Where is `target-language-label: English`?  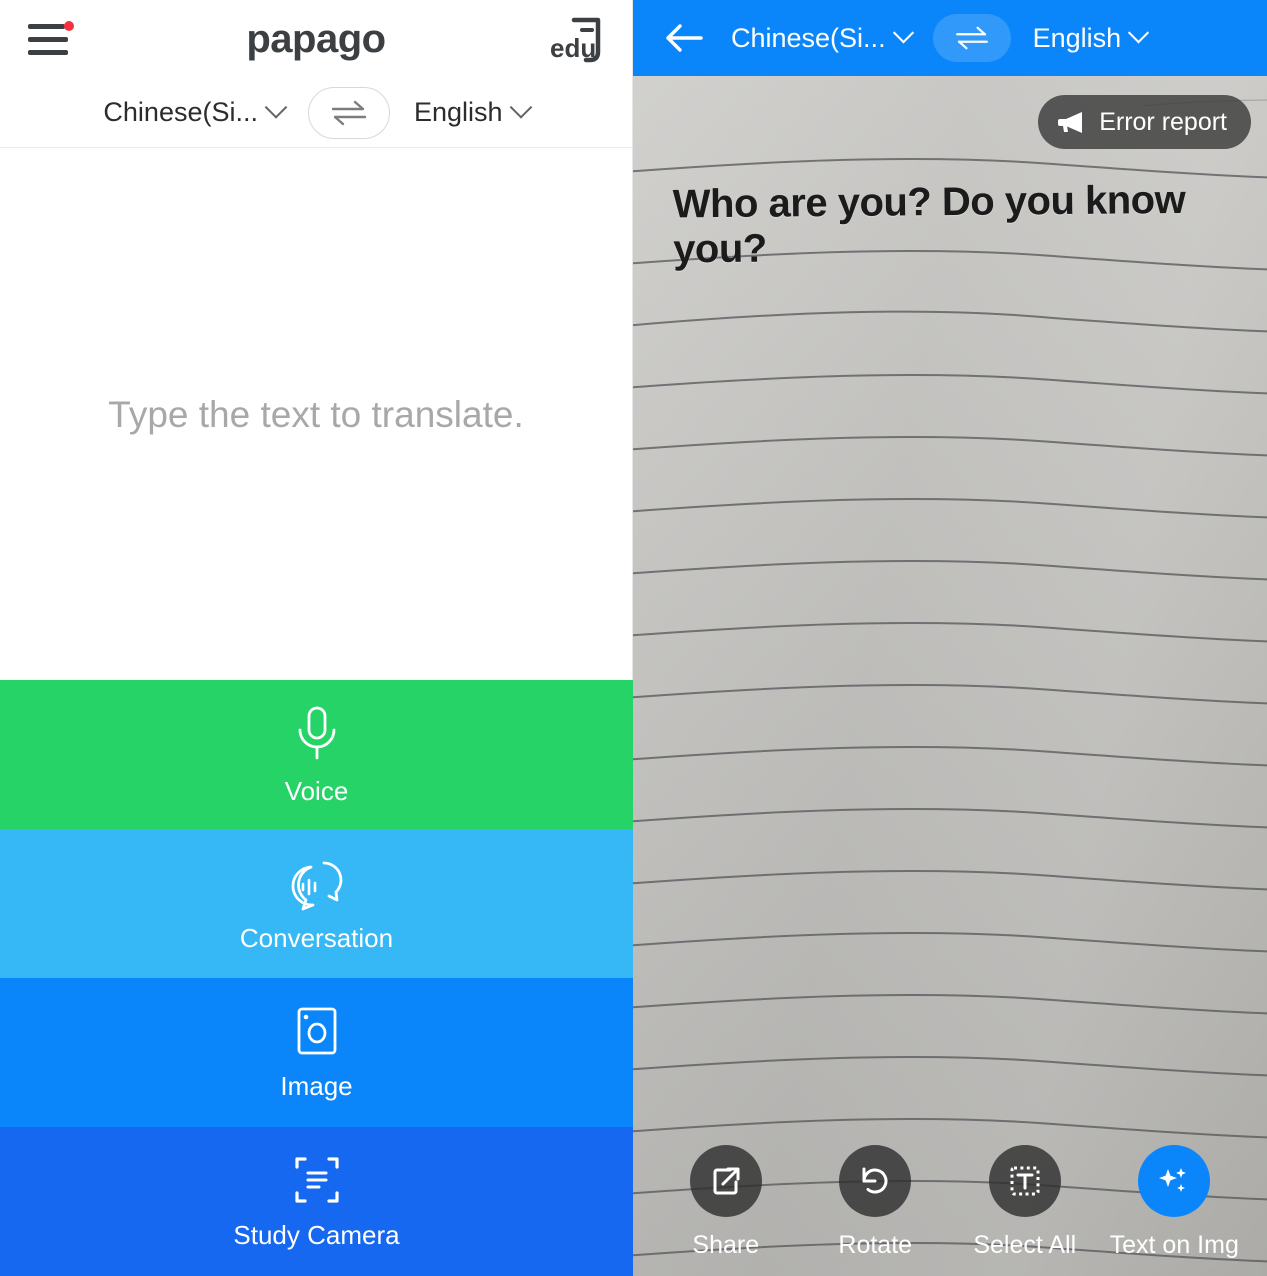
target-language-label: English is located at coordinates (458, 112).